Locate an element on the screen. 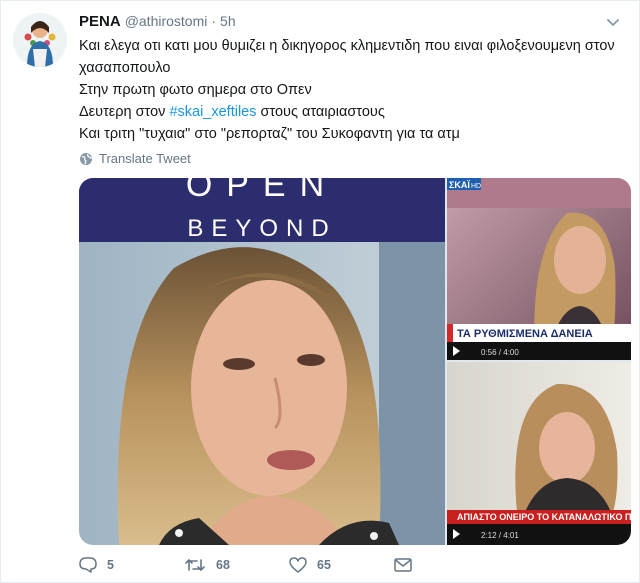 This screenshot has width=640, height=583. open-logo-bottom: BEYOND is located at coordinates (261, 228).